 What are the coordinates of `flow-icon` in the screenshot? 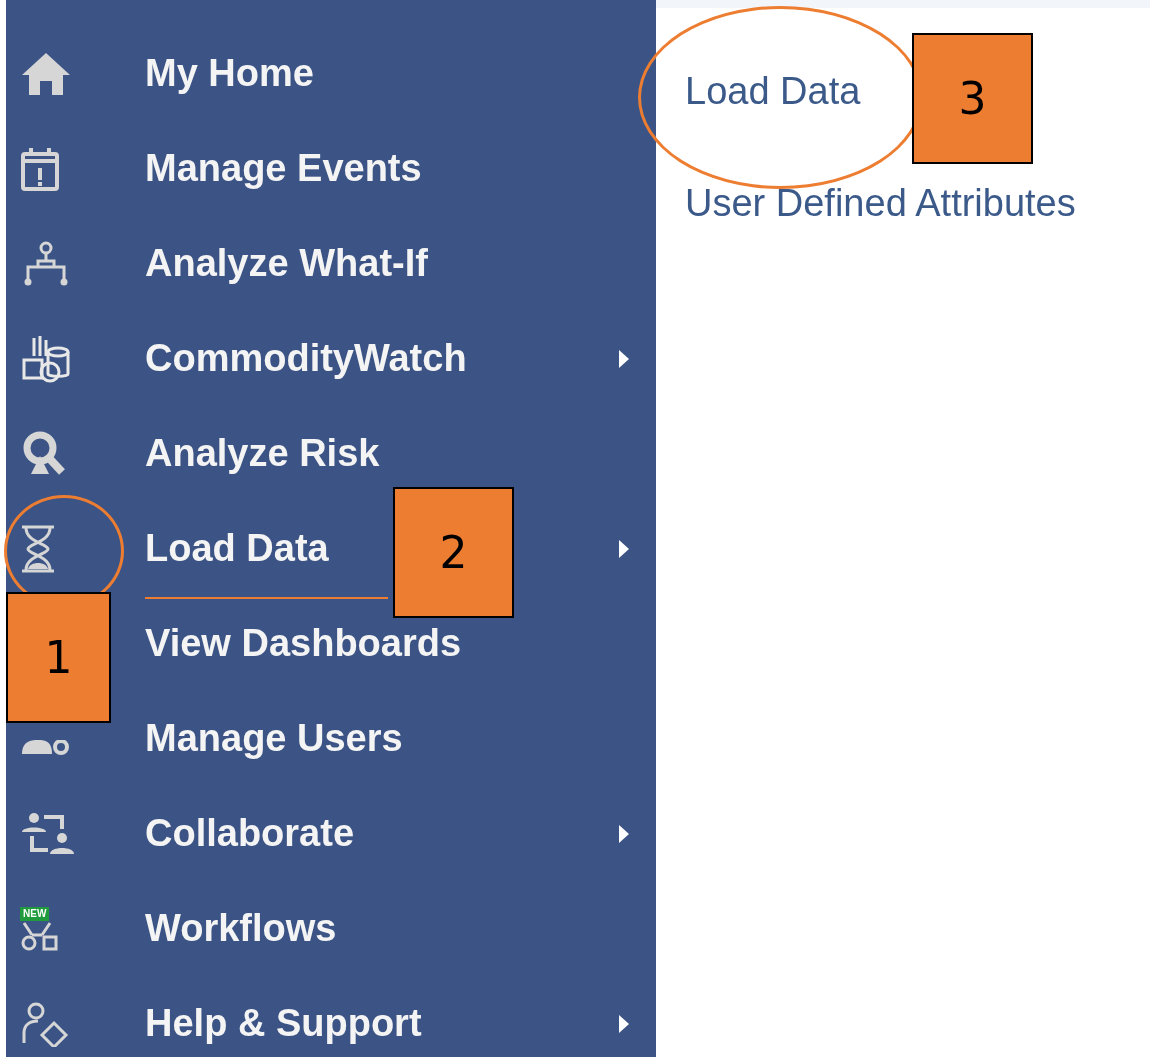 It's located at (40, 935).